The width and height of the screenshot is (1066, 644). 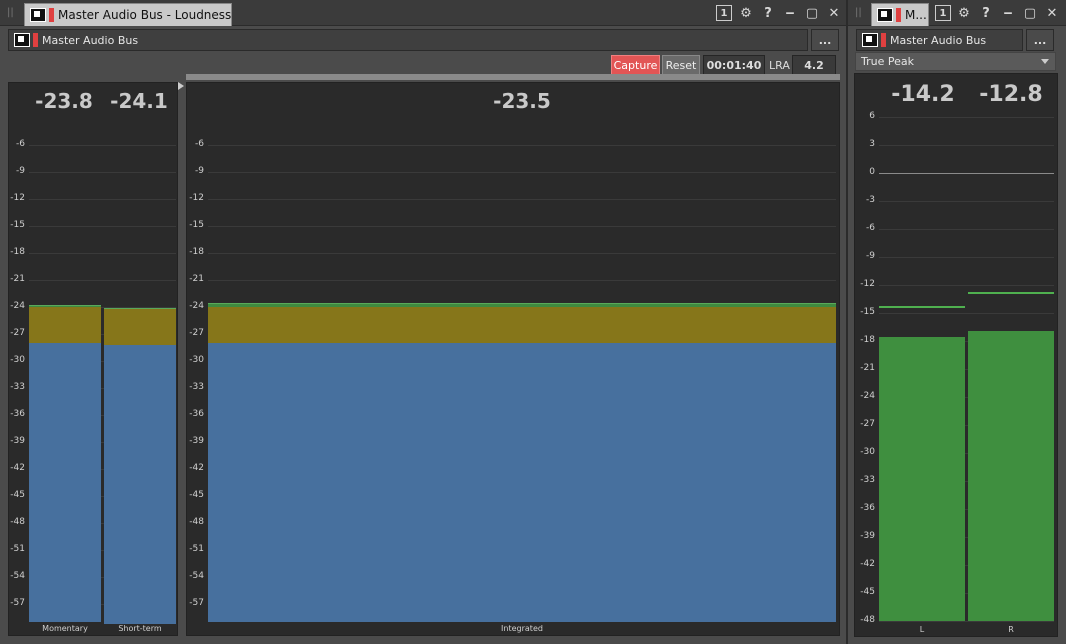 What do you see at coordinates (199, 144) in the screenshot?
I see `tick-label: -6` at bounding box center [199, 144].